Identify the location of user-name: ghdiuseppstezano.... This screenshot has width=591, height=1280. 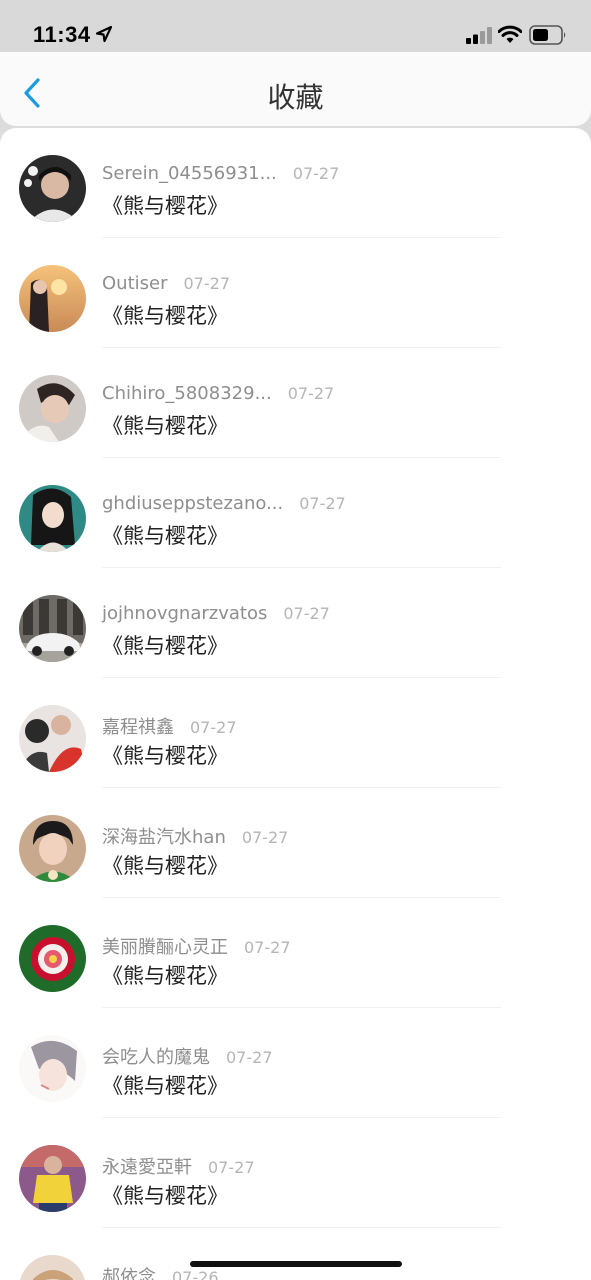
(192, 503).